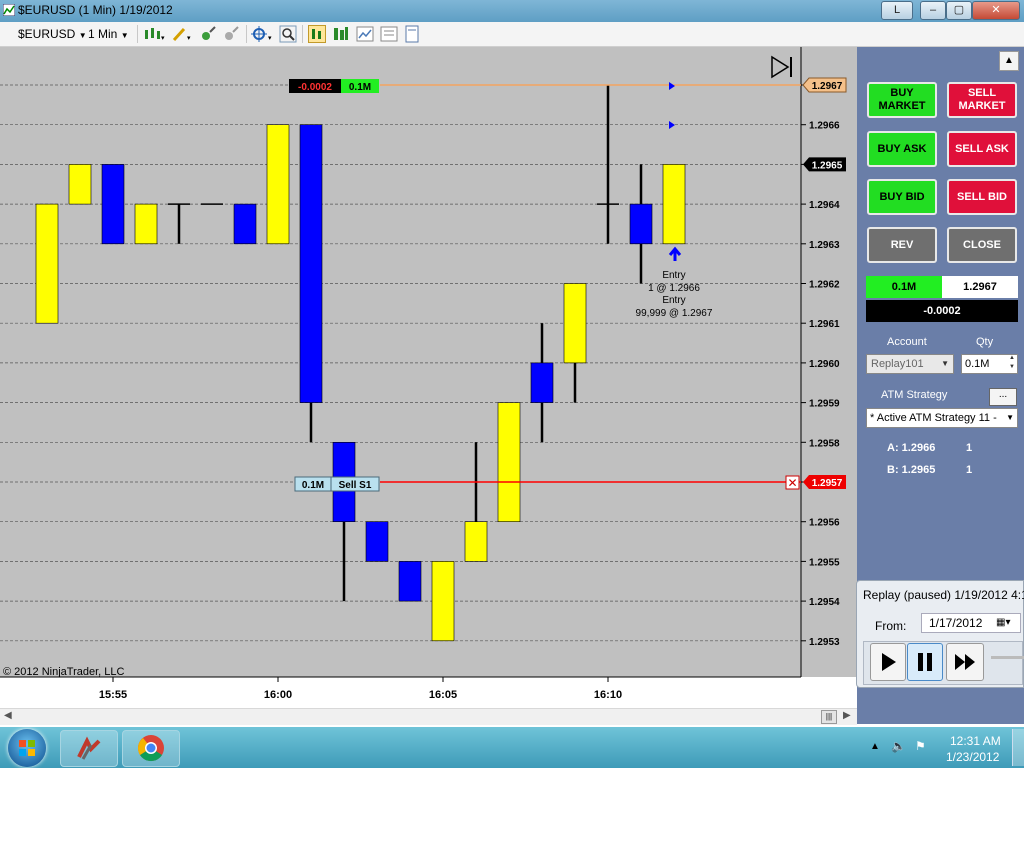 This screenshot has width=1024, height=862. I want to click on price-tick-label: 1.2960, so click(824, 364).